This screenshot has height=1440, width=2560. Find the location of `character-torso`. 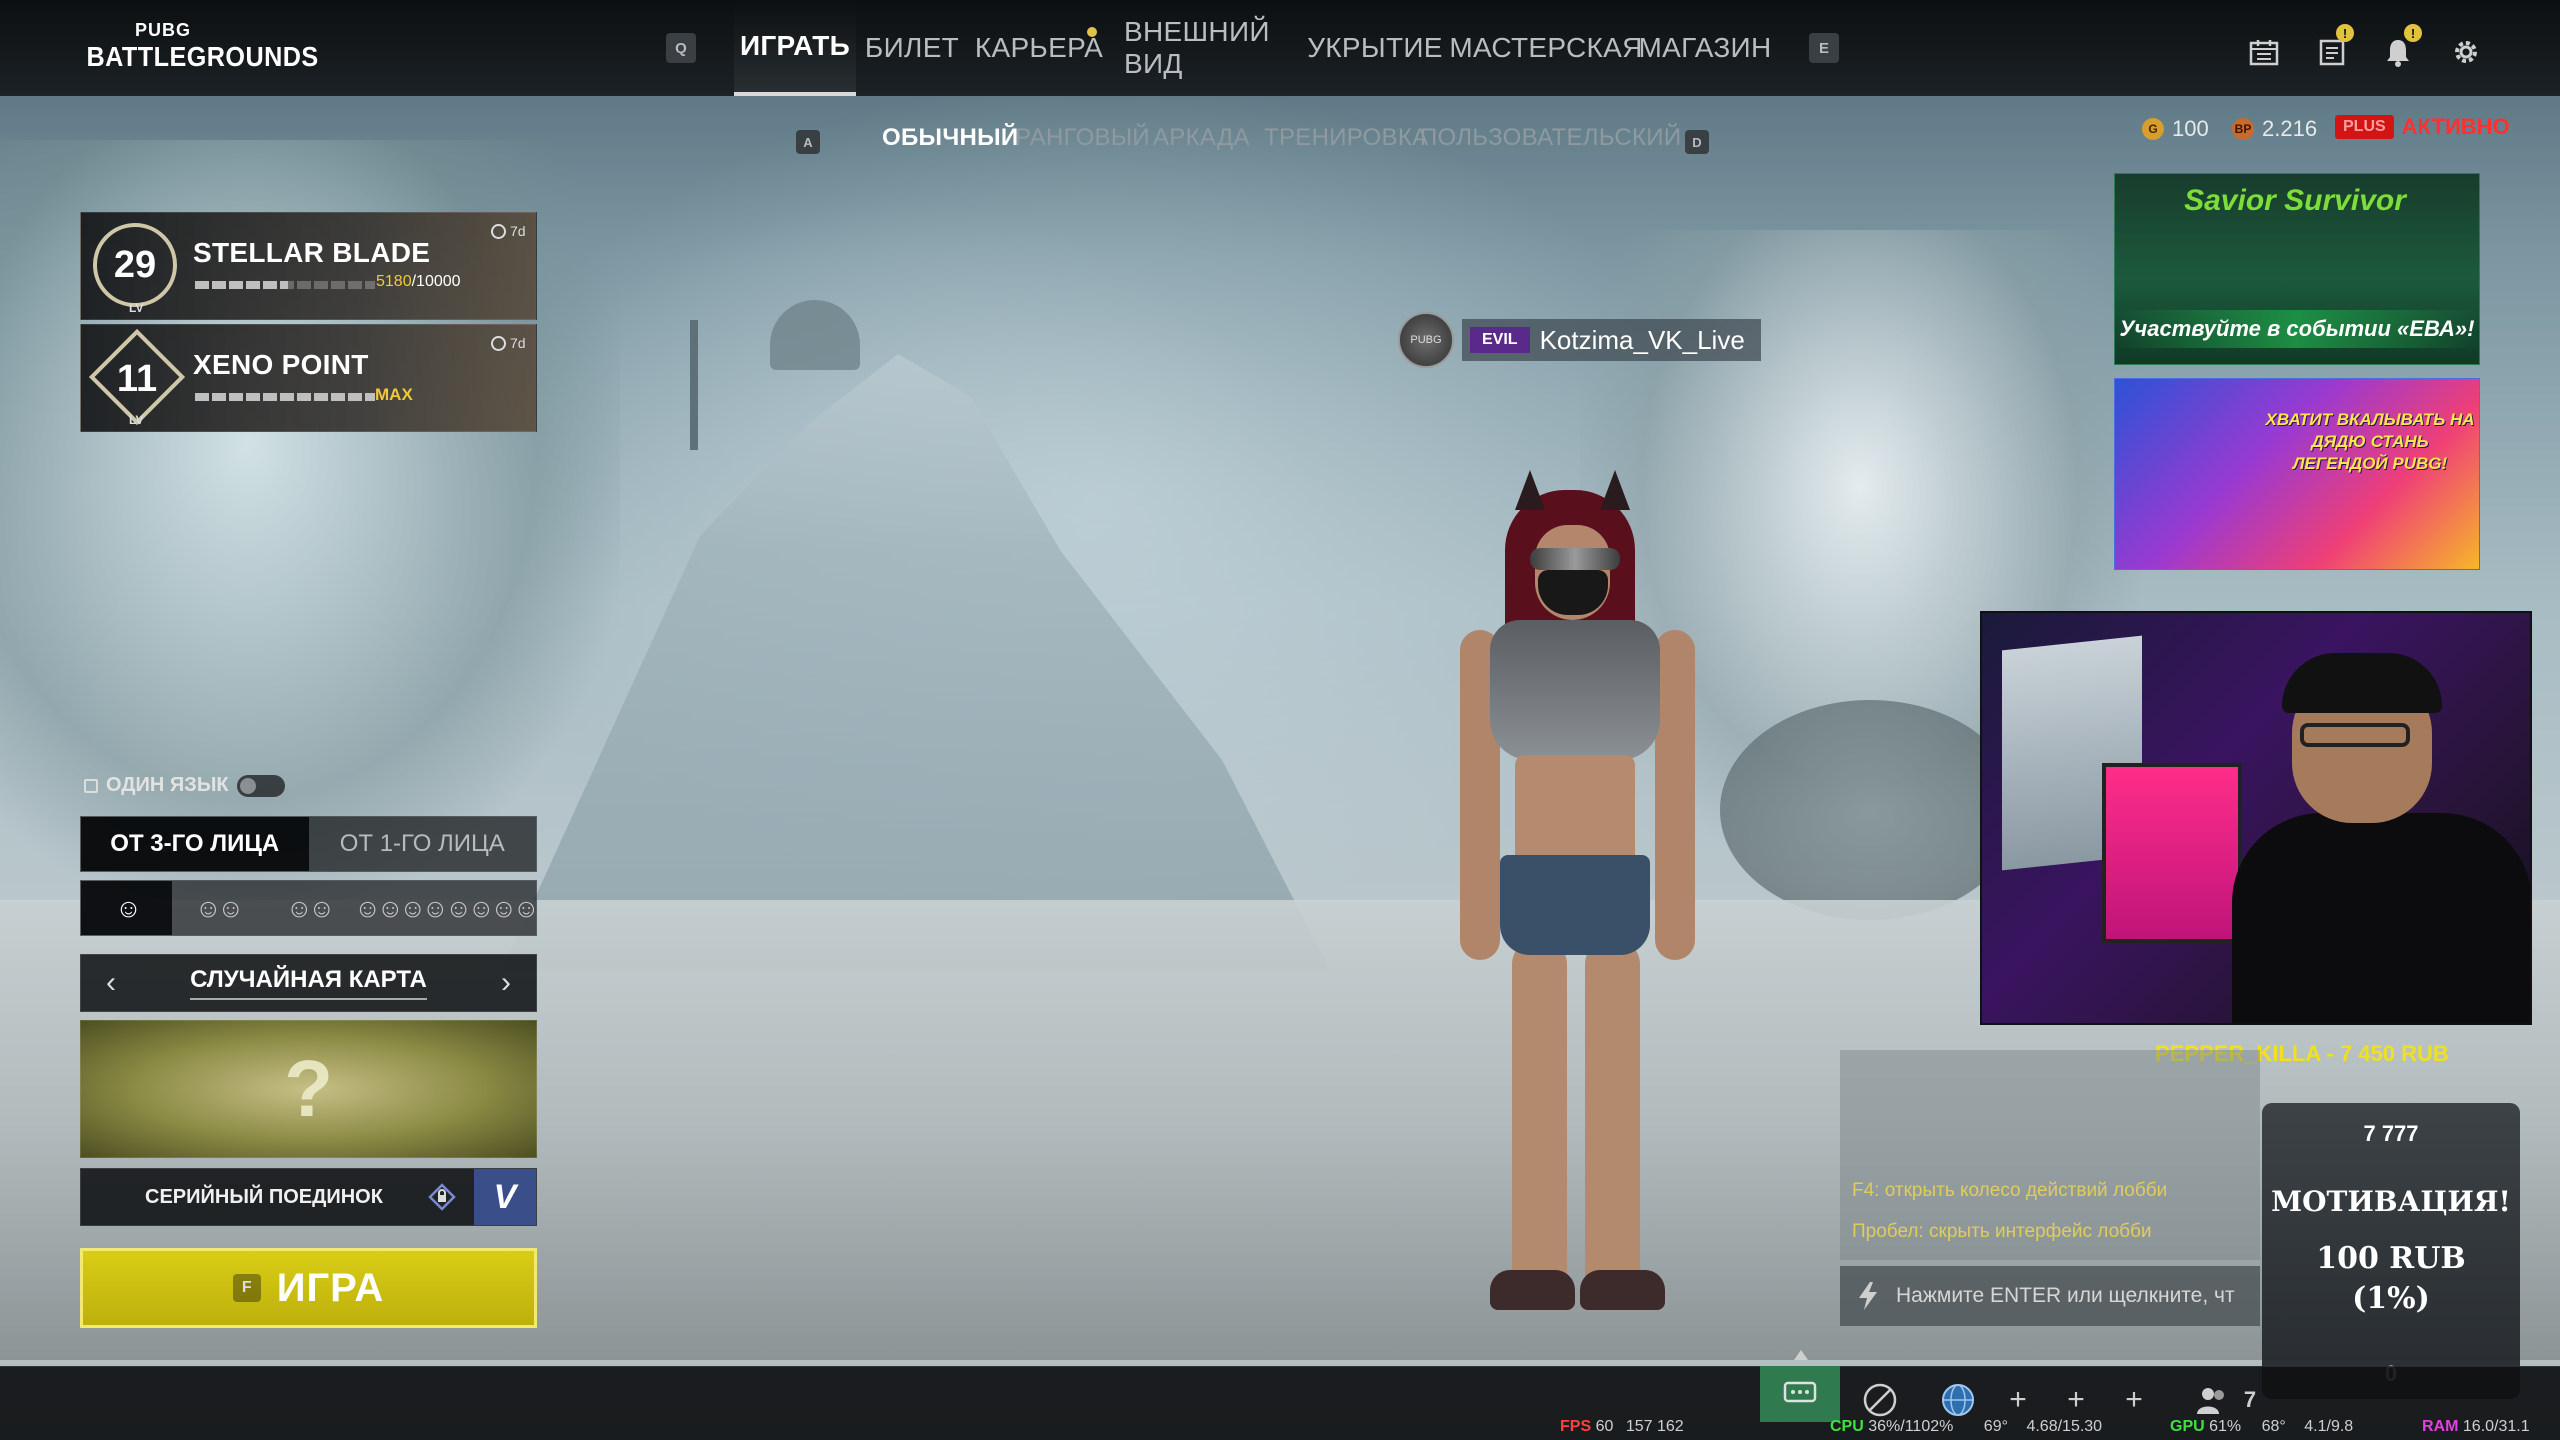

character-torso is located at coordinates (1575, 810).